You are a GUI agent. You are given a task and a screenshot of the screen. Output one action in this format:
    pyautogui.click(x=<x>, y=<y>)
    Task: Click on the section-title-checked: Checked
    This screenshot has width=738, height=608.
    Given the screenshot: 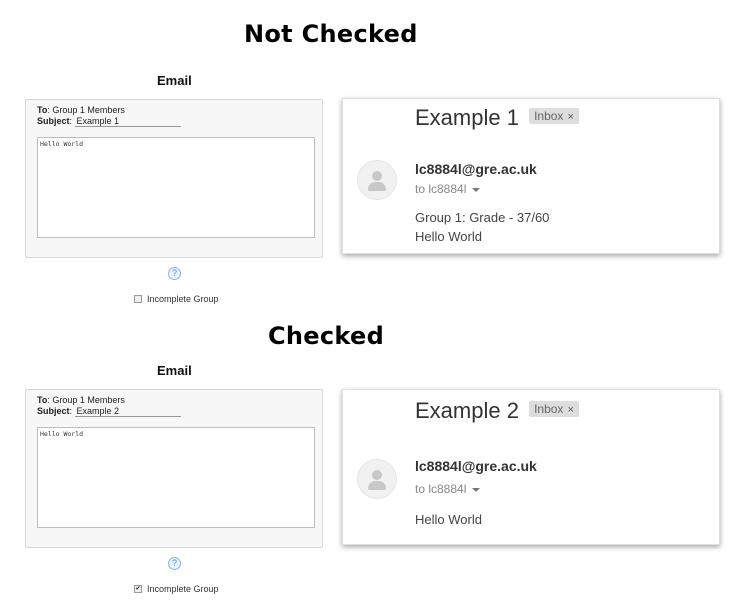 What is the action you would take?
    pyautogui.click(x=326, y=336)
    